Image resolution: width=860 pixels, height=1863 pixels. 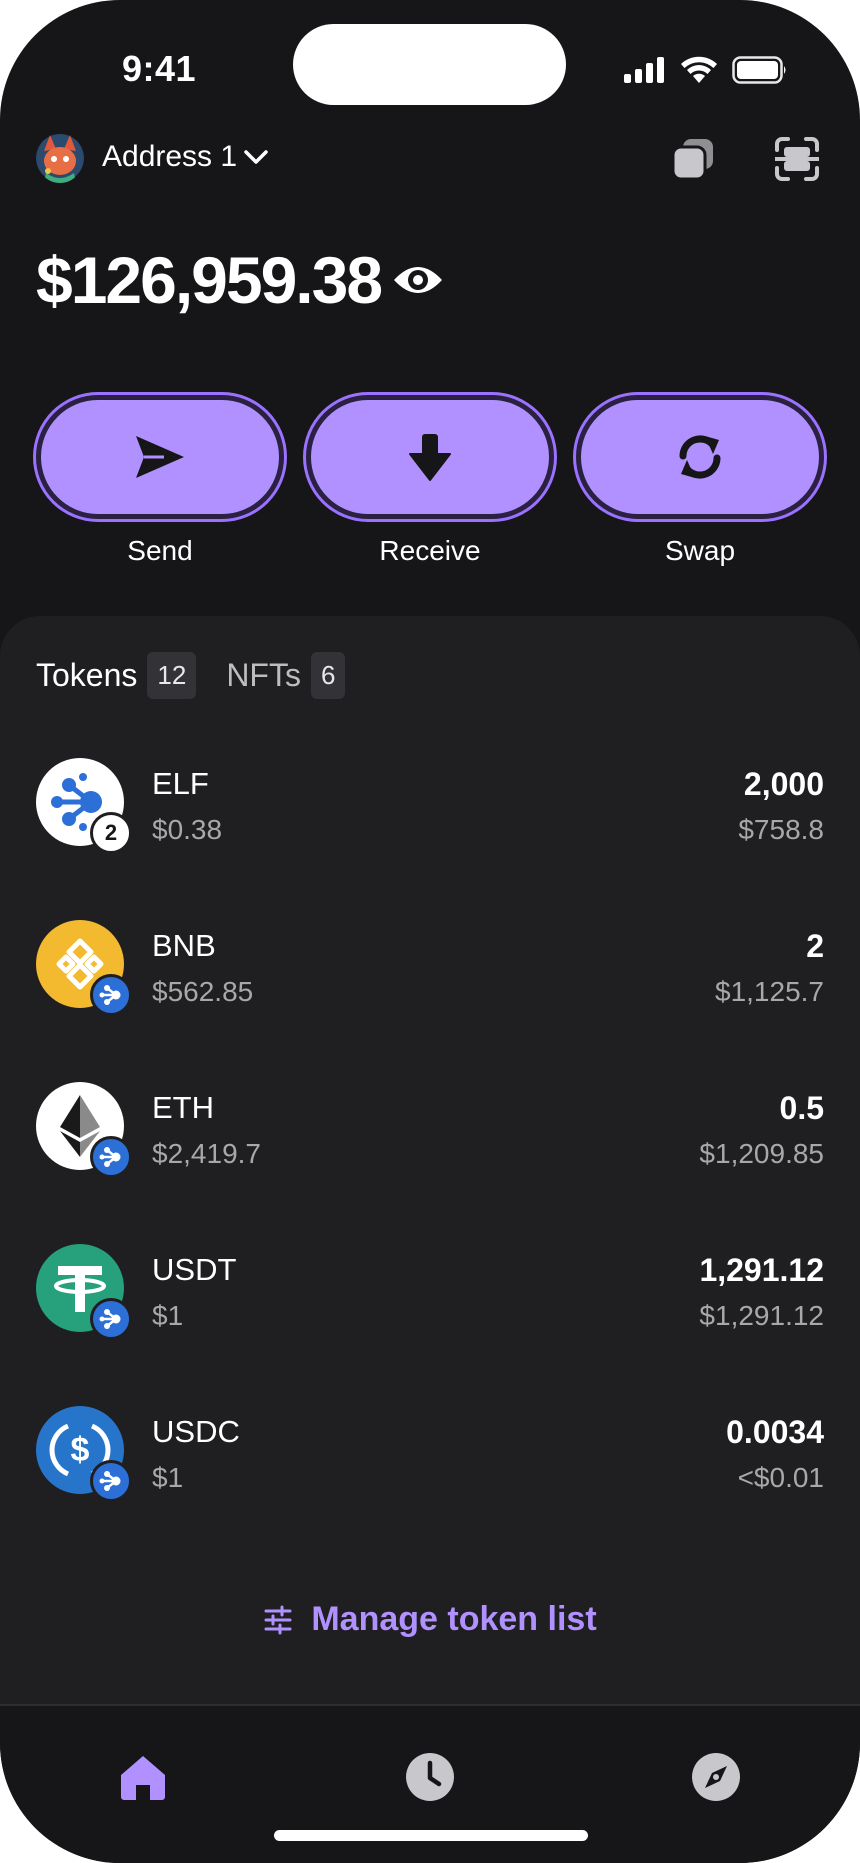 What do you see at coordinates (203, 991) in the screenshot?
I see `token-price: $562.85` at bounding box center [203, 991].